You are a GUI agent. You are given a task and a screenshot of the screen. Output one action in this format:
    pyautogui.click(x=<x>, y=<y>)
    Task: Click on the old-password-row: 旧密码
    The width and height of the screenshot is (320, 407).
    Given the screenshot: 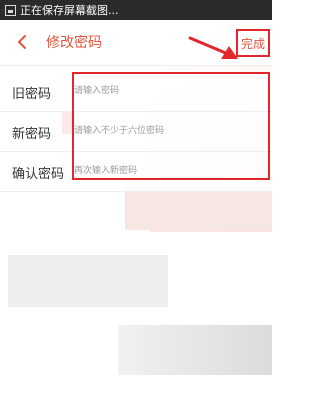 What is the action you would take?
    pyautogui.click(x=136, y=92)
    